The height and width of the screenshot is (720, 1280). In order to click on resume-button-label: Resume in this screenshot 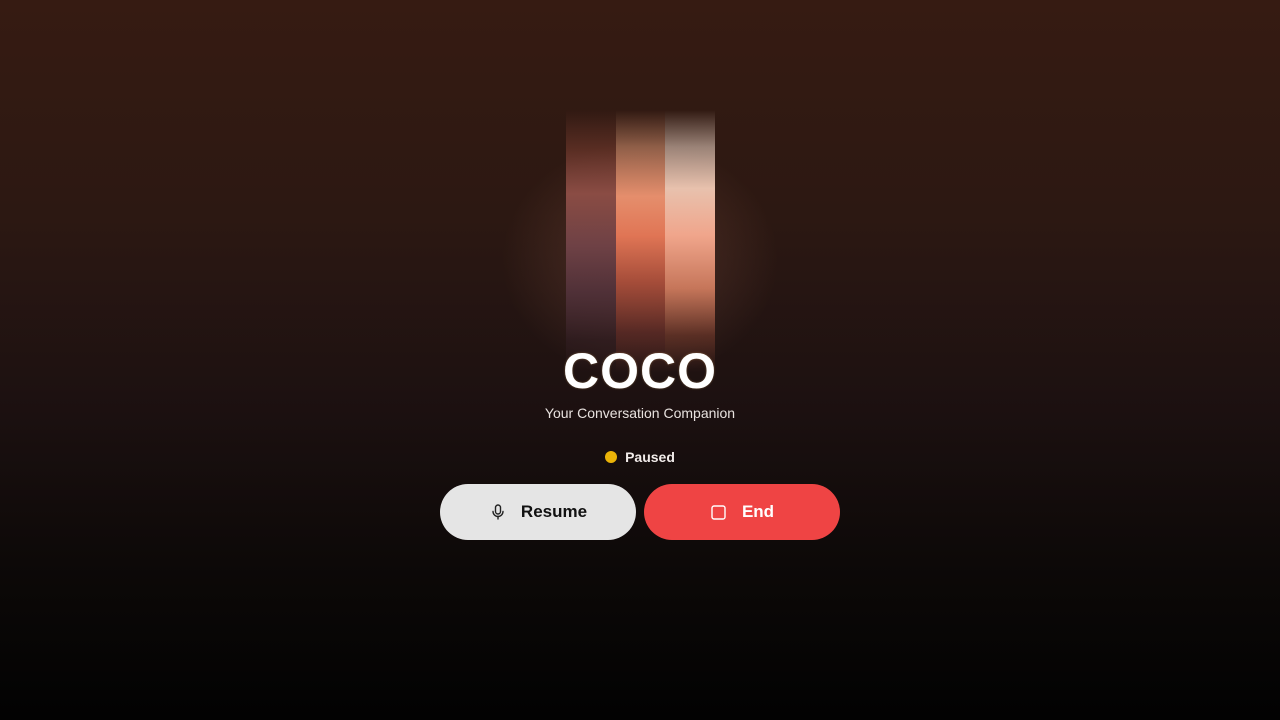, I will do `click(554, 511)`.